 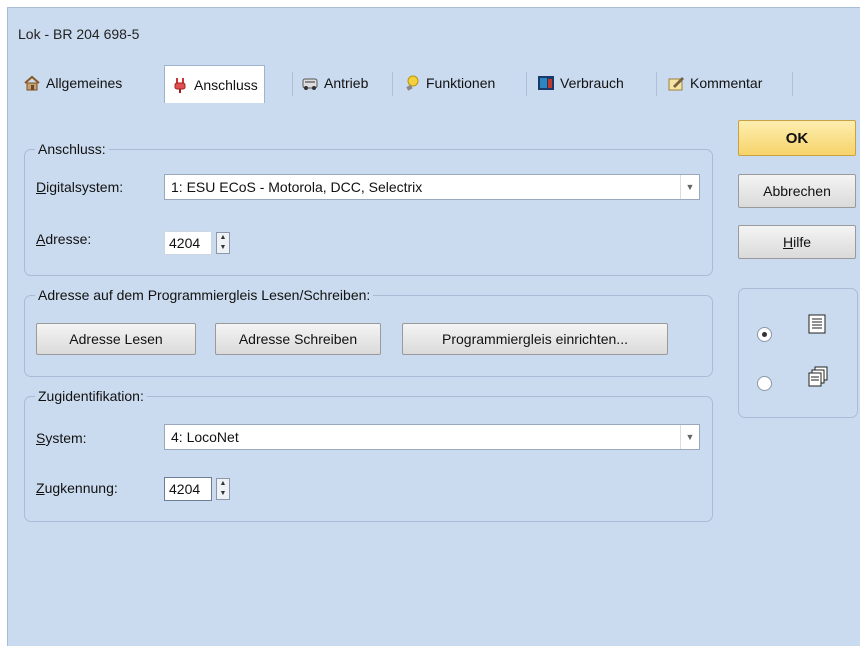 I want to click on tab-funktionen: Funktionen, so click(x=449, y=83).